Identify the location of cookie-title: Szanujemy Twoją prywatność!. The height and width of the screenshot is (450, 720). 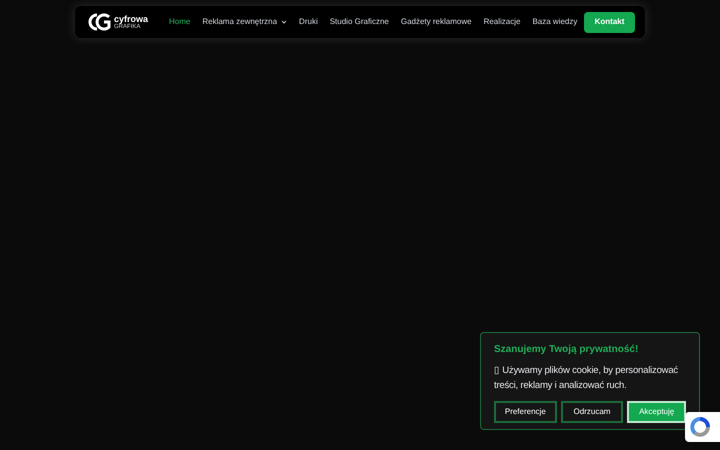
(567, 350).